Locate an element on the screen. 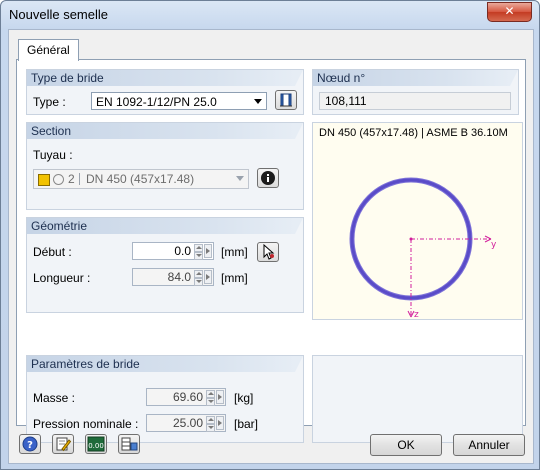 The width and height of the screenshot is (540, 470). close-button: ✕ is located at coordinates (509, 12).